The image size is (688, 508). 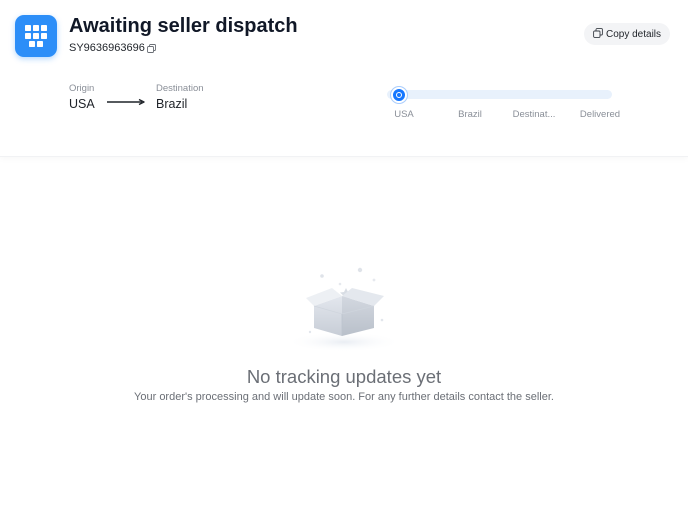 I want to click on progress-current-dot, so click(x=399, y=95).